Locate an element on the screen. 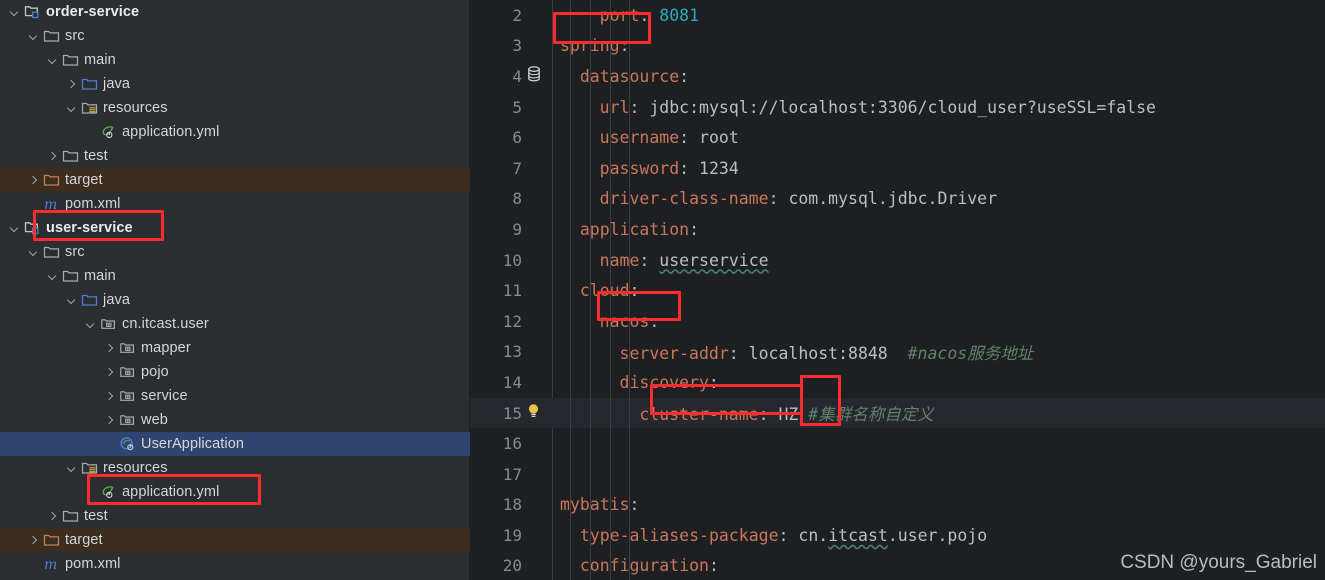 The height and width of the screenshot is (580, 1325). tree-item-order-service: order-service is located at coordinates (235, 12).